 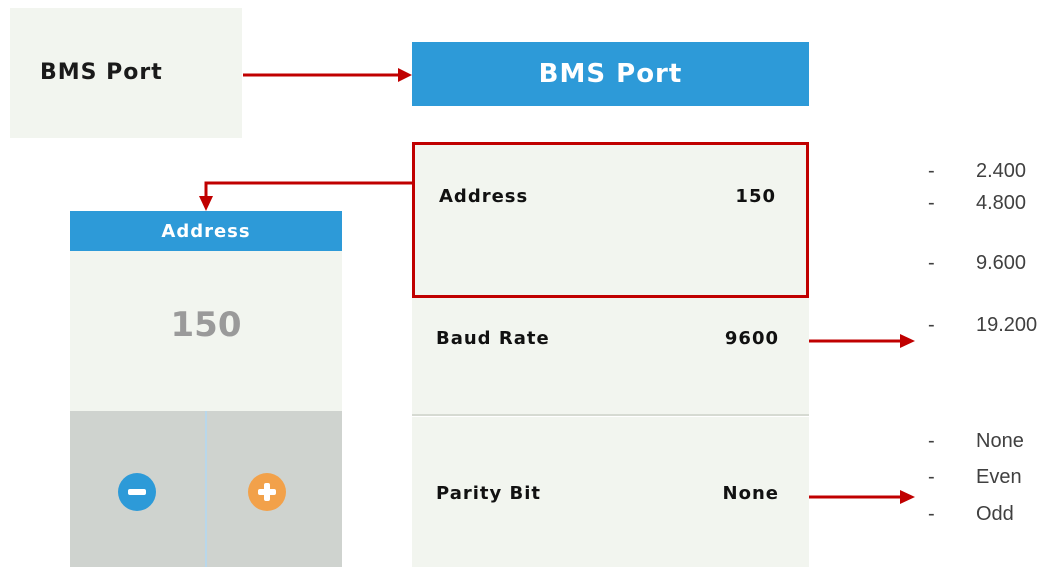 What do you see at coordinates (308, 189) in the screenshot?
I see `arrow-address-to-editor` at bounding box center [308, 189].